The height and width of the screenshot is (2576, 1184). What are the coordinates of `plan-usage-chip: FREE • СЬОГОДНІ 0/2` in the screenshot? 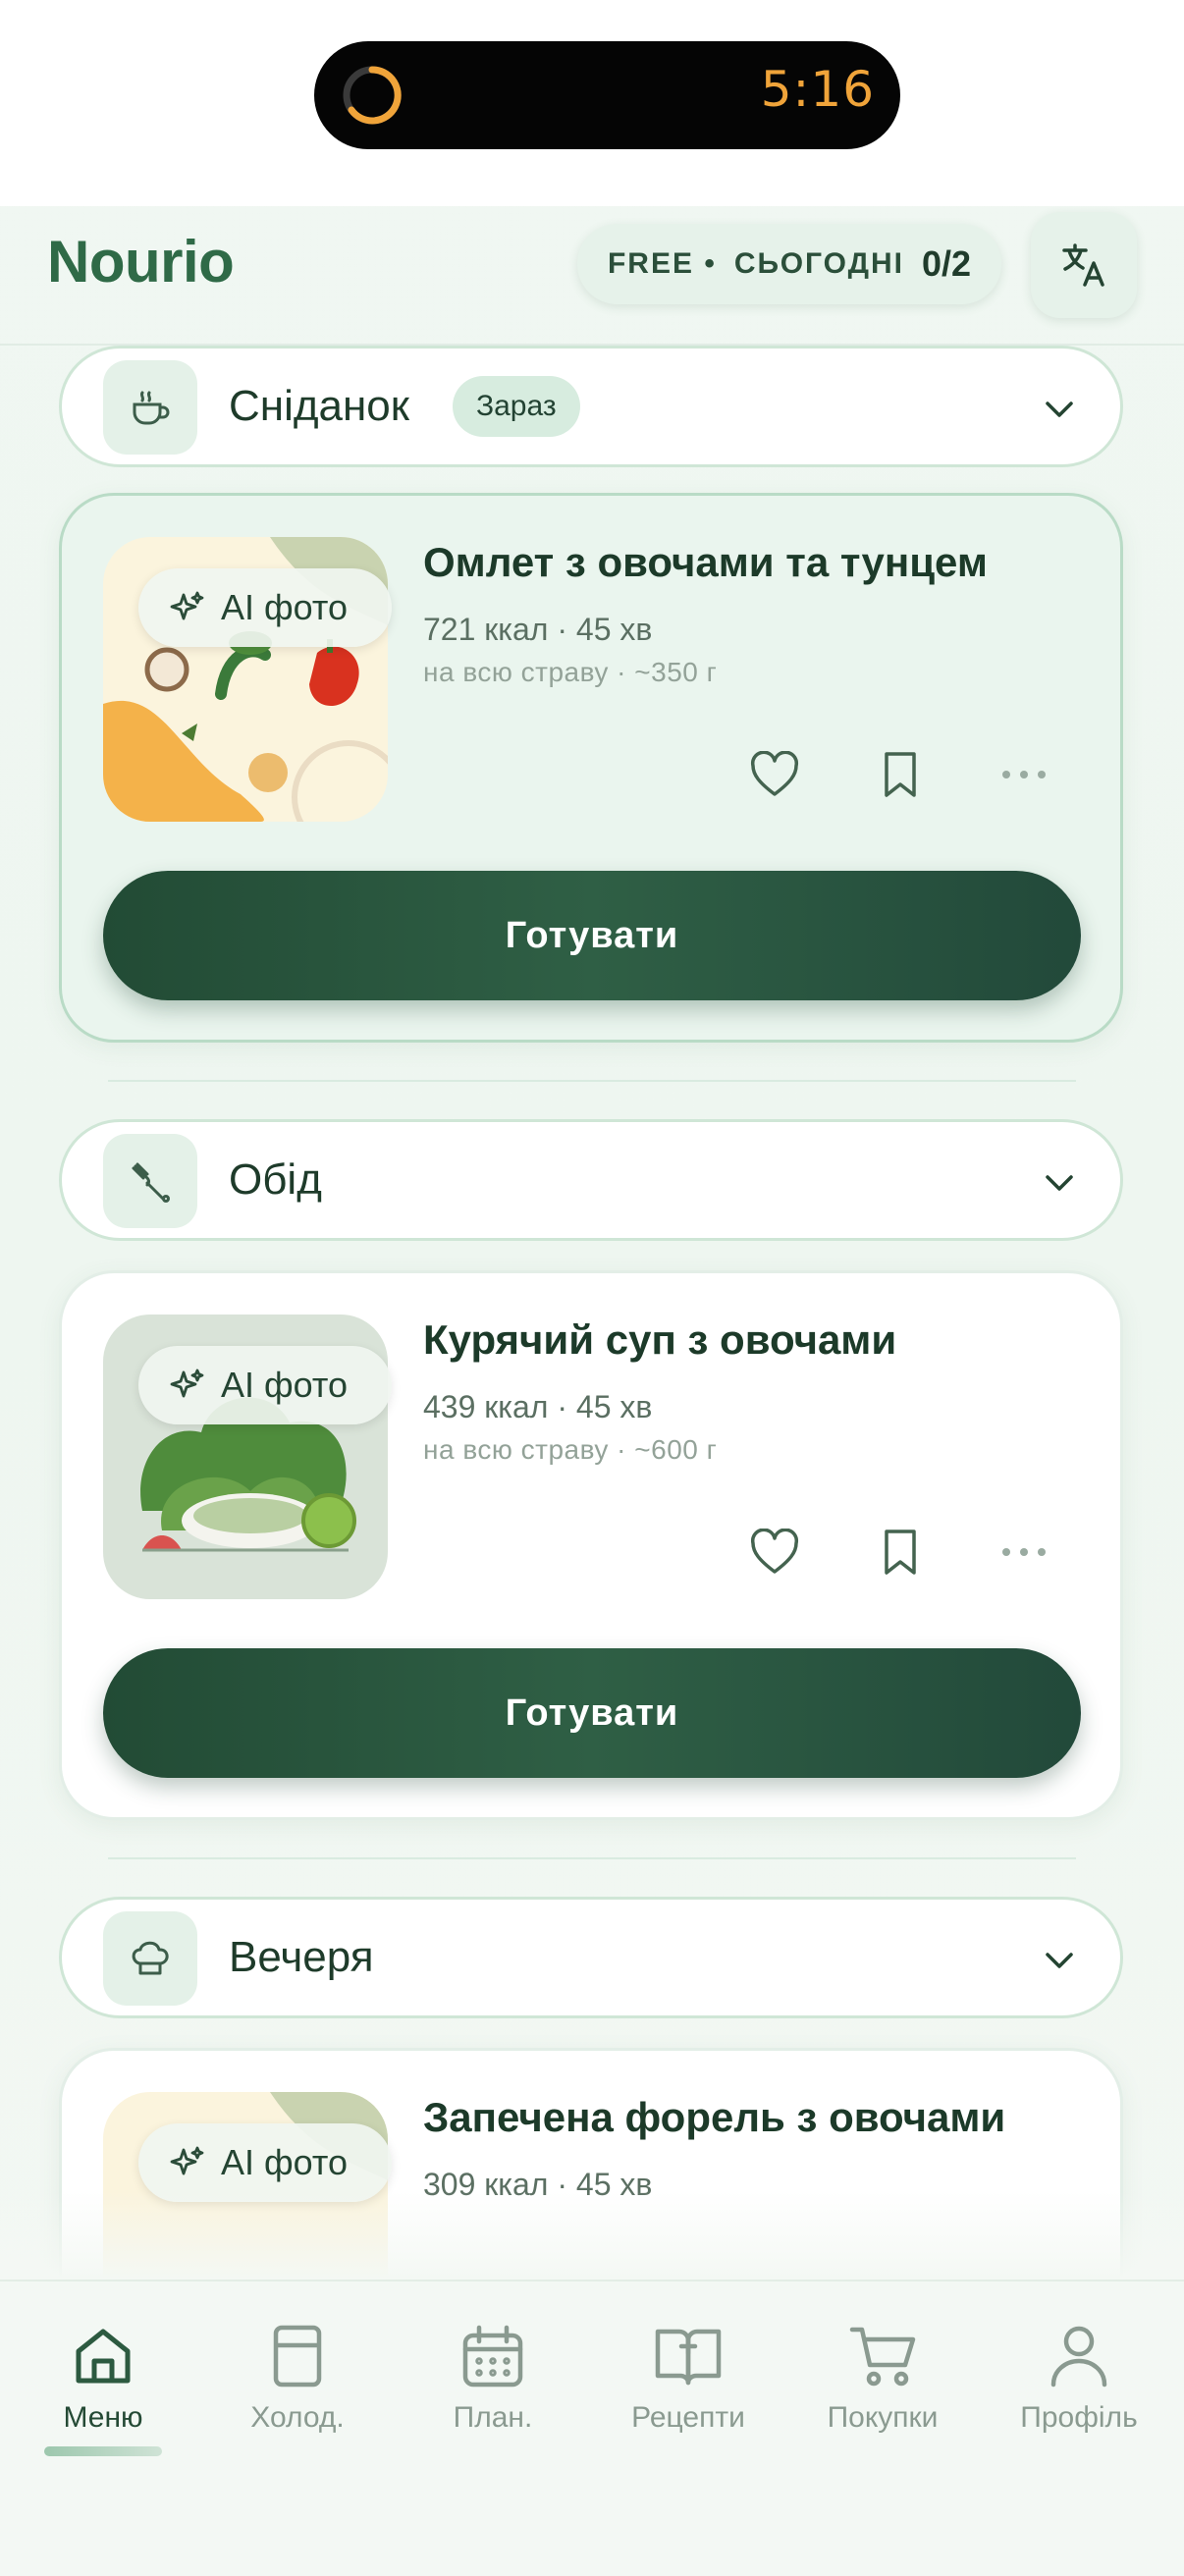 It's located at (789, 264).